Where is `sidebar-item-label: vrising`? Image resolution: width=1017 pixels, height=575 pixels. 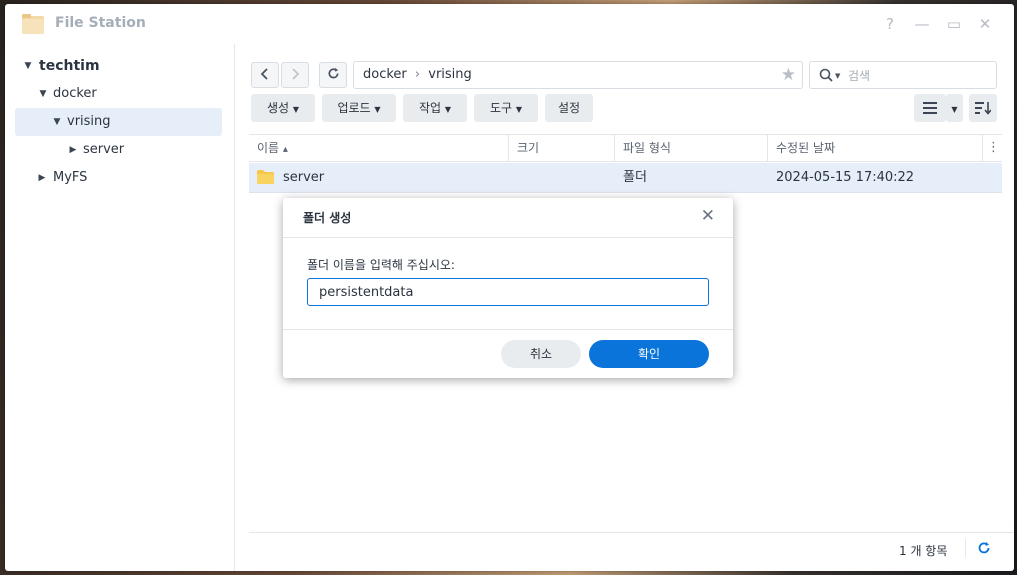
sidebar-item-label: vrising is located at coordinates (89, 121).